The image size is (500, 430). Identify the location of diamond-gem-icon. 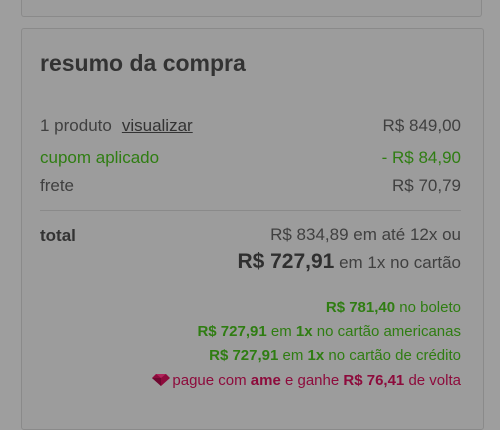
(161, 380).